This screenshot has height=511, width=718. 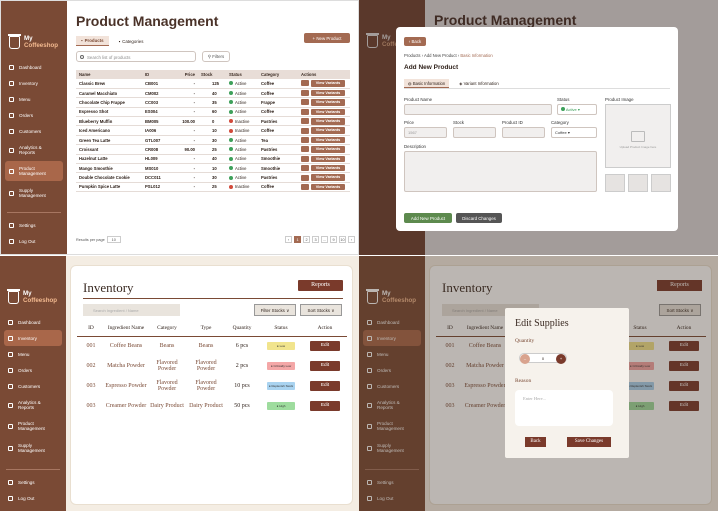 I want to click on filter-stocks-button: Filter Stocks ∨, so click(x=275, y=310).